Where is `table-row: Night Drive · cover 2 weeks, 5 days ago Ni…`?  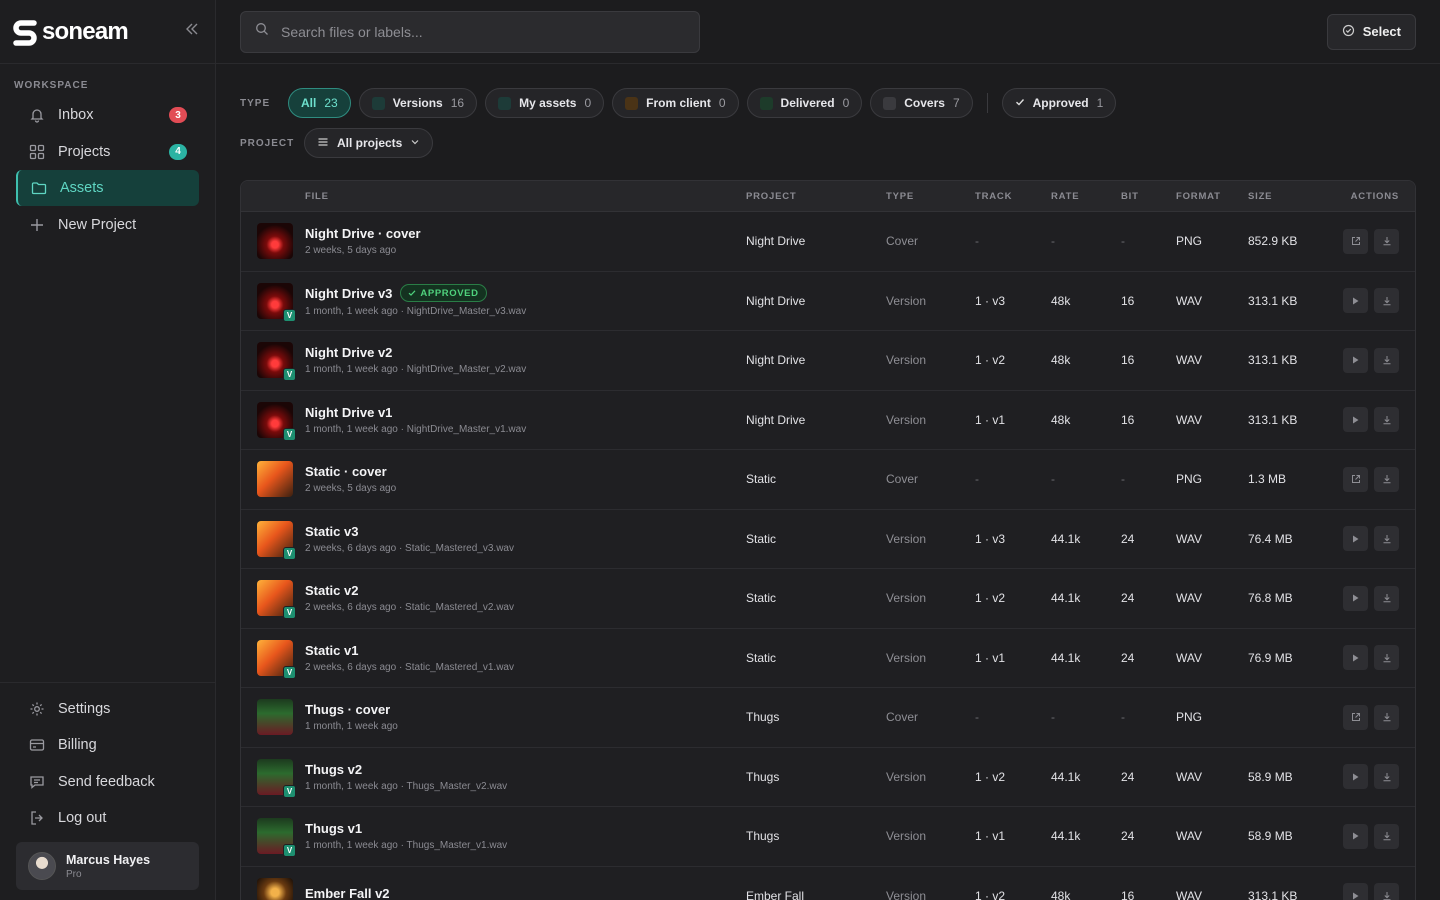 table-row: Night Drive · cover 2 weeks, 5 days ago Ni… is located at coordinates (828, 242).